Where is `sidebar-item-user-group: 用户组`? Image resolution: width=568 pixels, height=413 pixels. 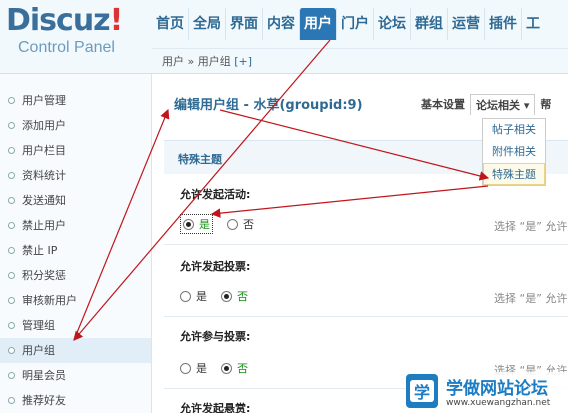
sidebar-item-user-group: 用户组 is located at coordinates (75, 350).